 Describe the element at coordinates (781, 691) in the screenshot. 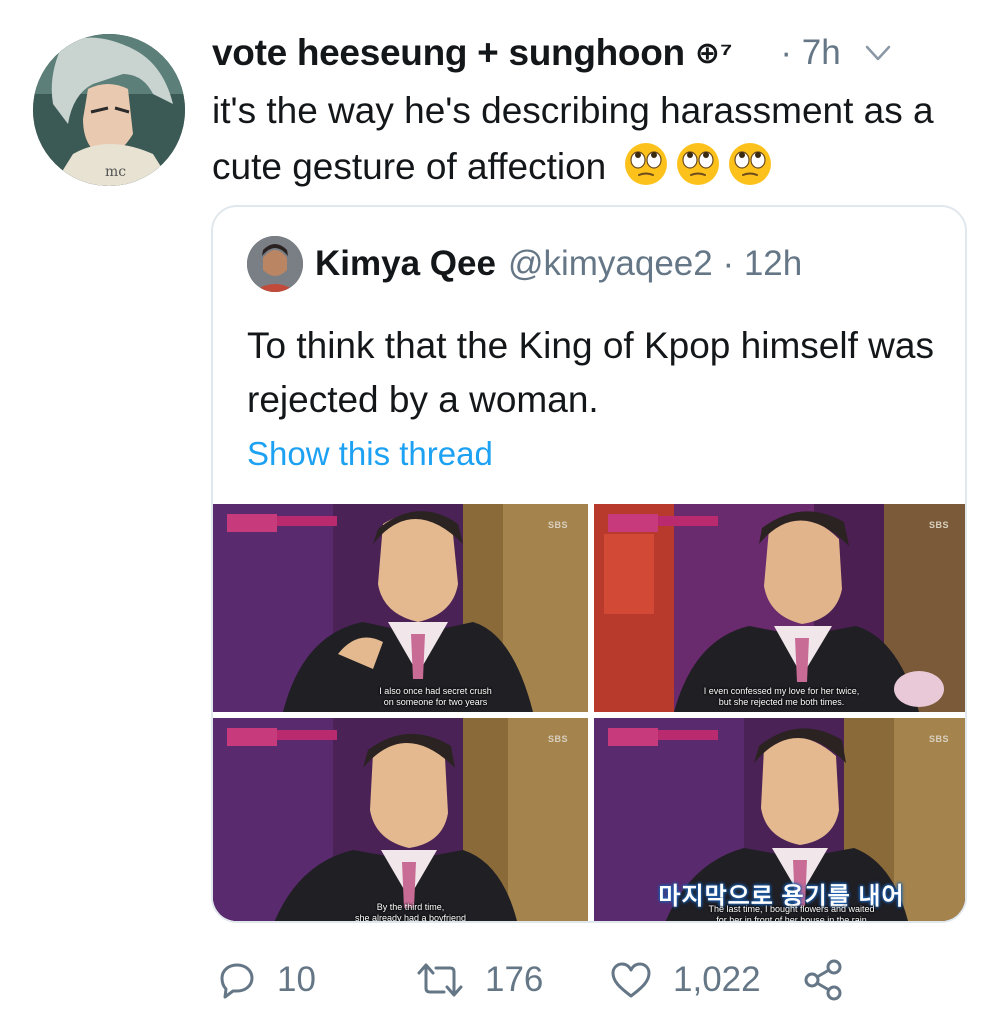

I see `subtitle-line-1: I even confessed my love for her twice,` at that location.